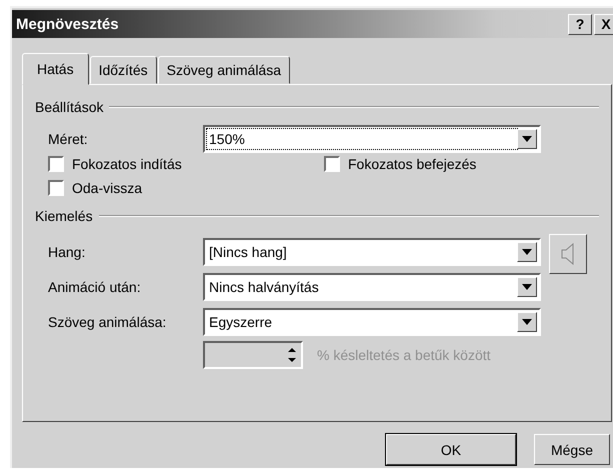 Image resolution: width=613 pixels, height=473 pixels. Describe the element at coordinates (248, 252) in the screenshot. I see `dropdown-value: [Nincs hang]` at that location.